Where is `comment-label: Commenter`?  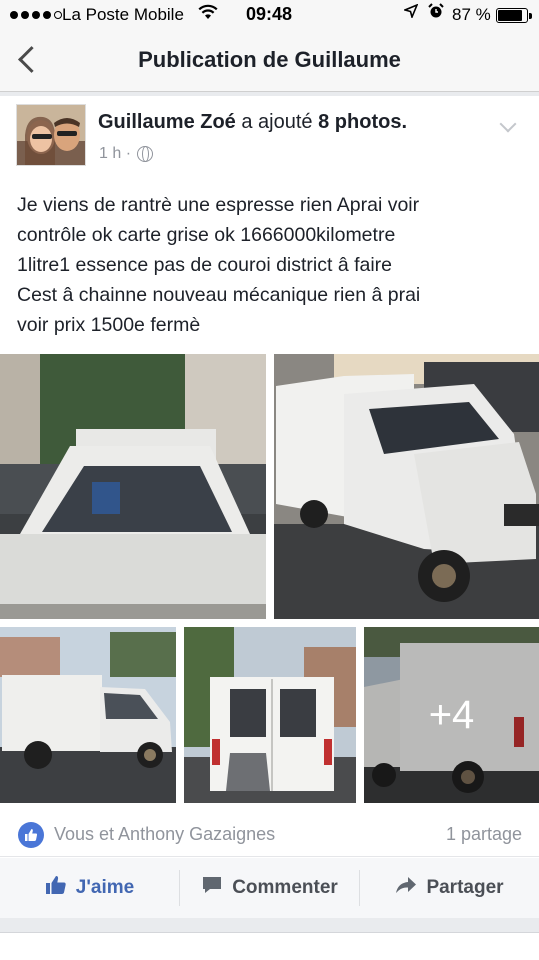
comment-label: Commenter is located at coordinates (285, 887).